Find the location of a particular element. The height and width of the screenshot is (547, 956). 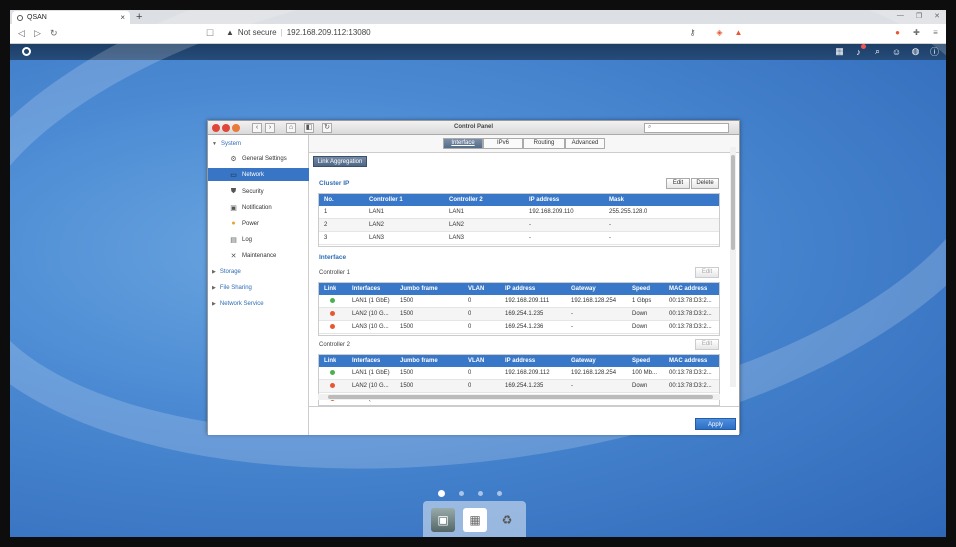

control-panel-titlebar: ‹ › ⌂ ◧ ↻ Control Panel ⌕ is located at coordinates (473, 128).